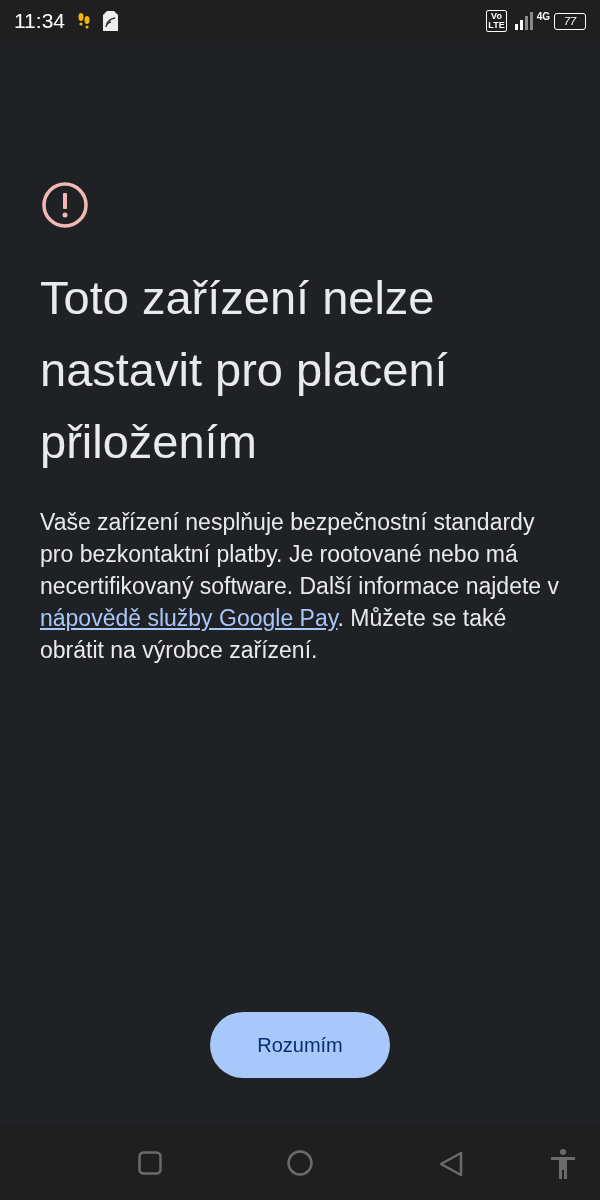 This screenshot has width=600, height=1200. Describe the element at coordinates (39, 21) in the screenshot. I see `status-time: 11:34` at that location.